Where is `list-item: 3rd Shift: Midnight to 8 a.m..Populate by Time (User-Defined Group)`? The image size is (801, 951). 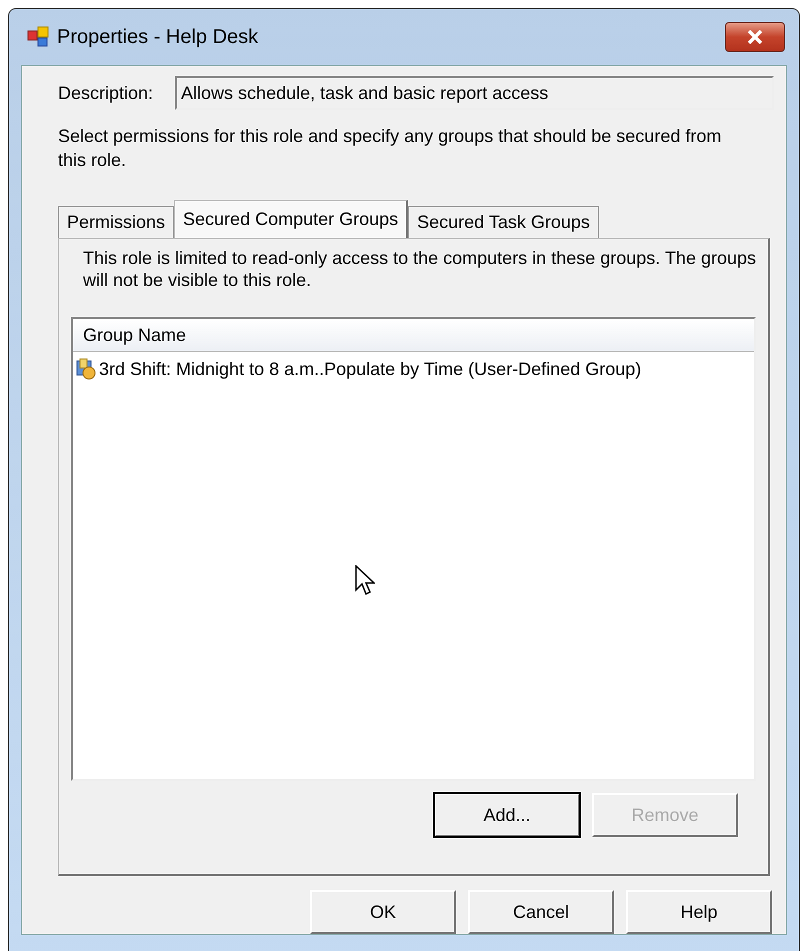
list-item: 3rd Shift: Midnight to 8 a.m..Populate by Time (User-Defined Group) is located at coordinates (413, 369).